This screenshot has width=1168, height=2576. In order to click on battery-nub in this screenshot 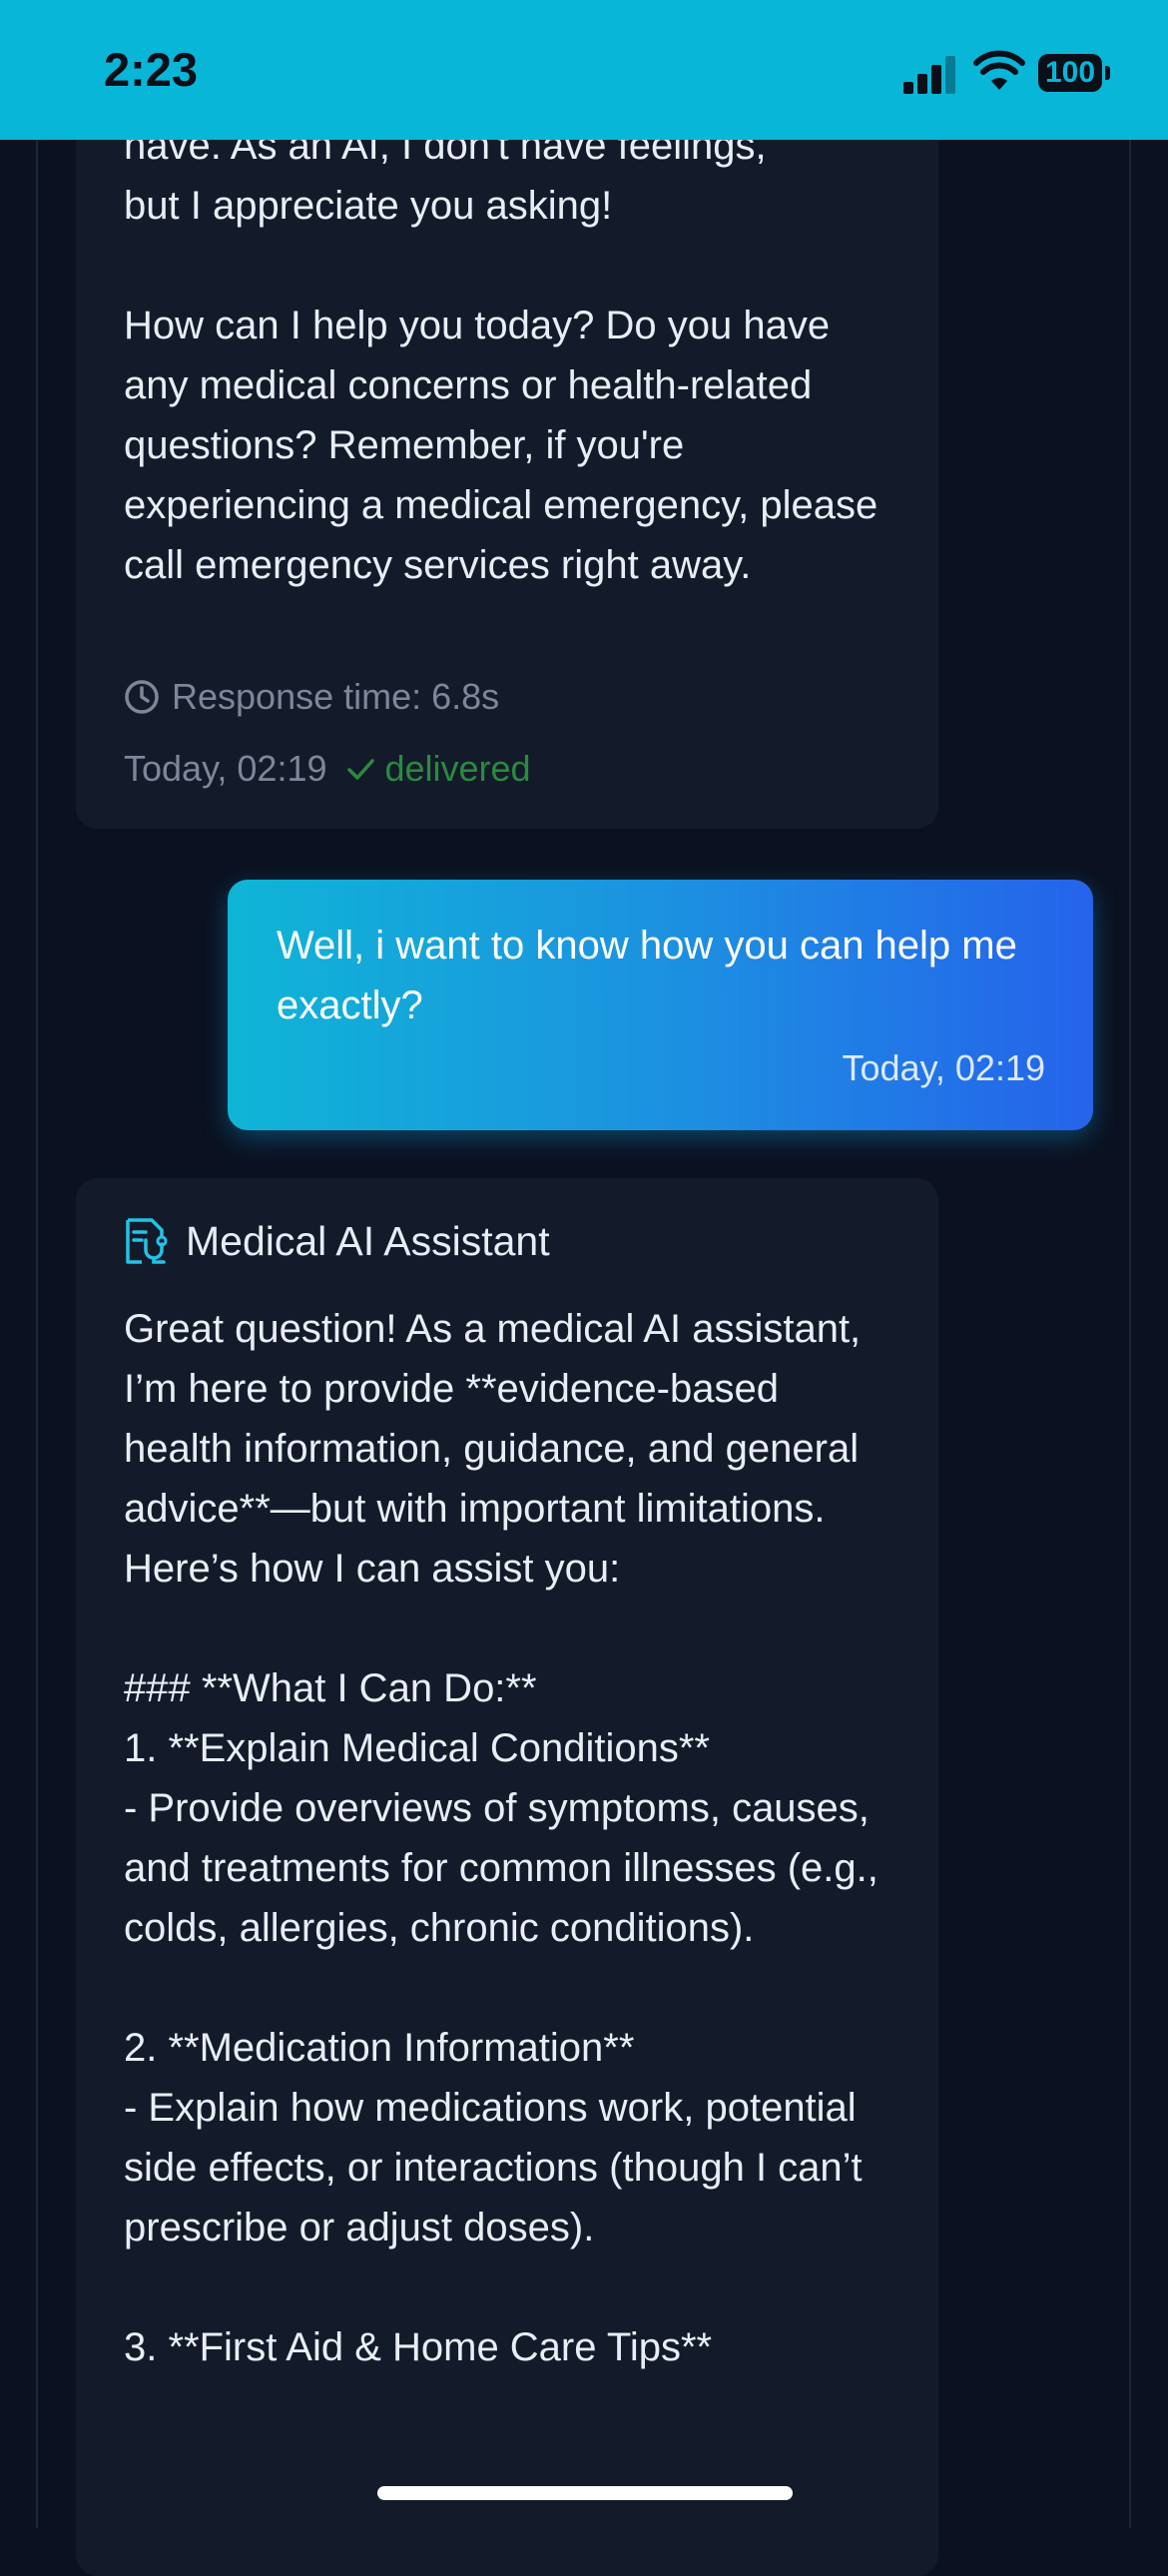, I will do `click(1107, 73)`.